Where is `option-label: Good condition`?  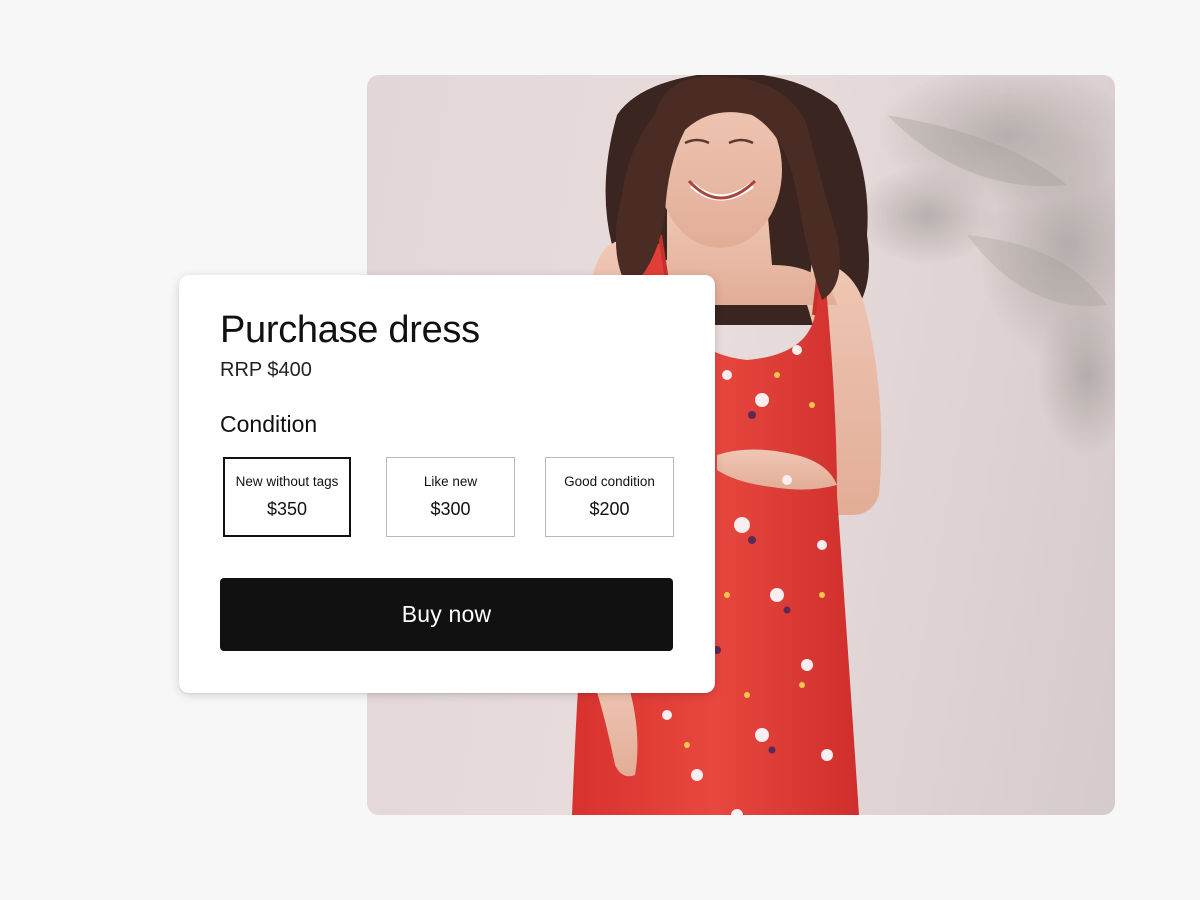 option-label: Good condition is located at coordinates (609, 481).